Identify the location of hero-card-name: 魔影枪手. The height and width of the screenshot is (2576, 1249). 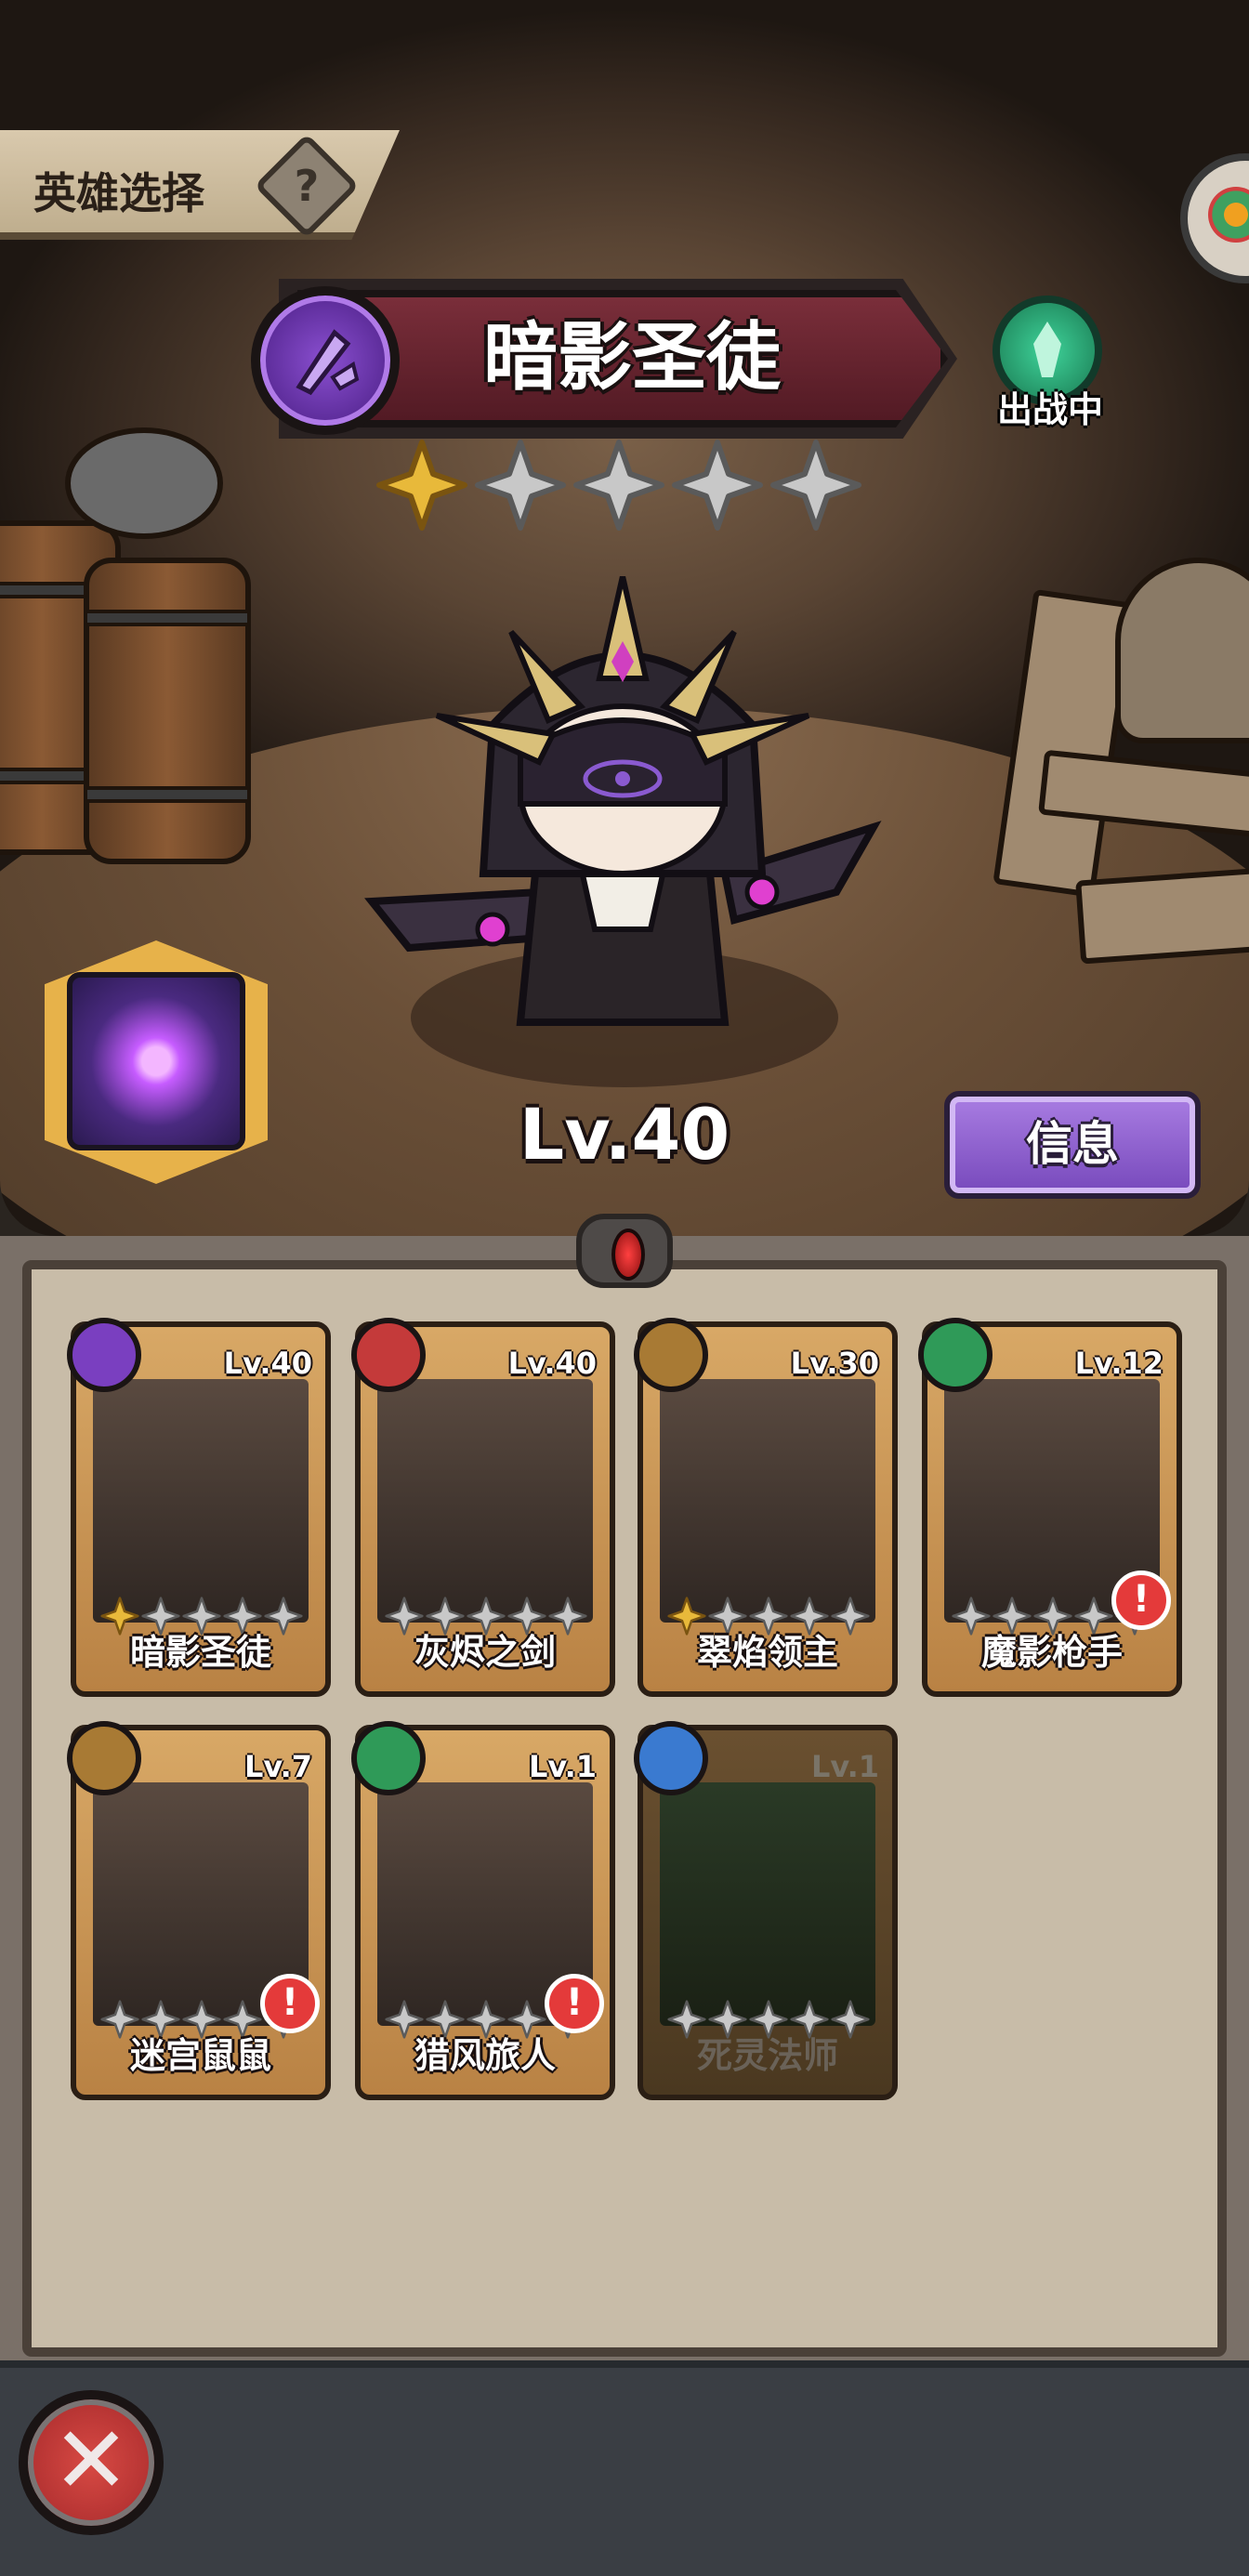
(1051, 1652).